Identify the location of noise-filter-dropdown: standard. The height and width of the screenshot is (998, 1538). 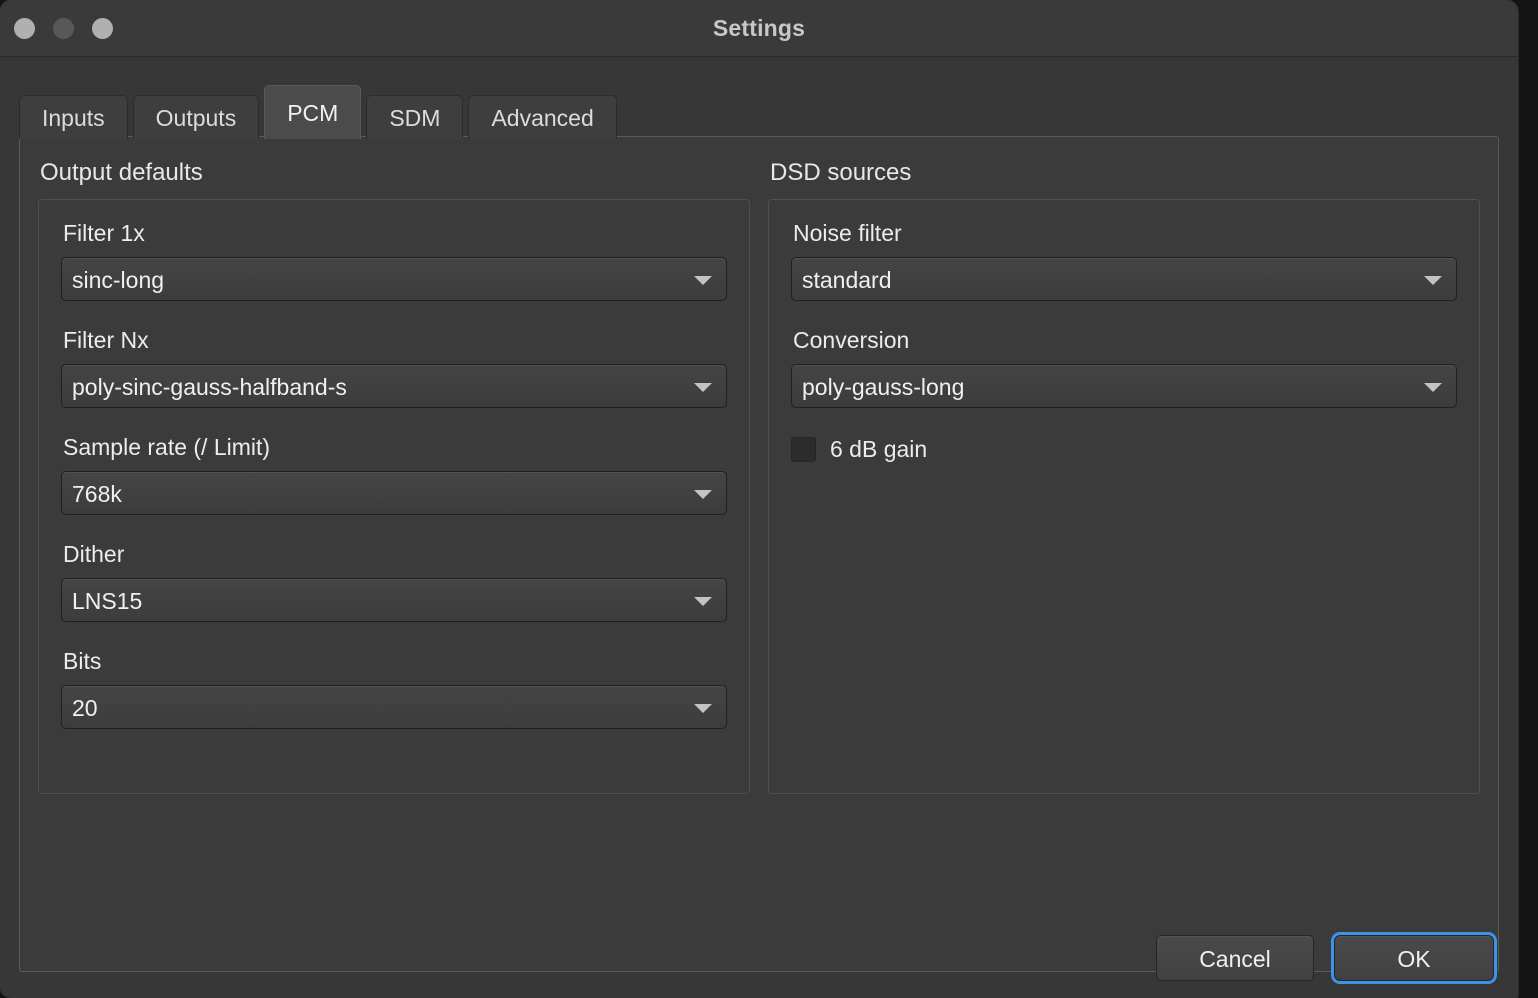
(1124, 279).